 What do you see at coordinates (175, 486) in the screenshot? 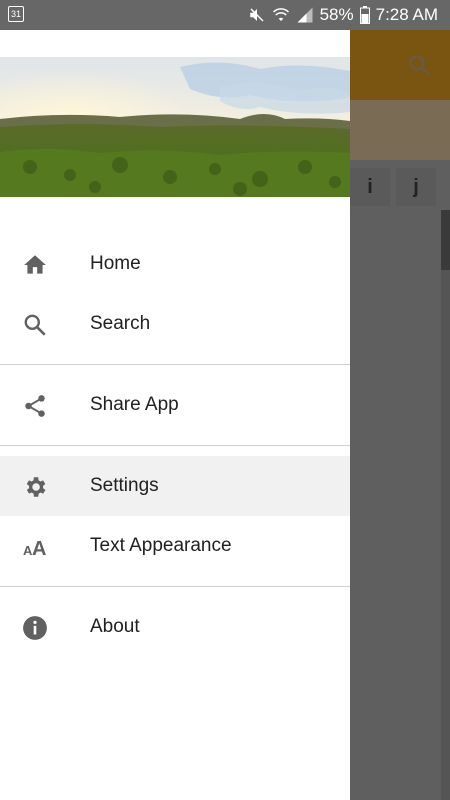
I see `menu-item-settings: Settings` at bounding box center [175, 486].